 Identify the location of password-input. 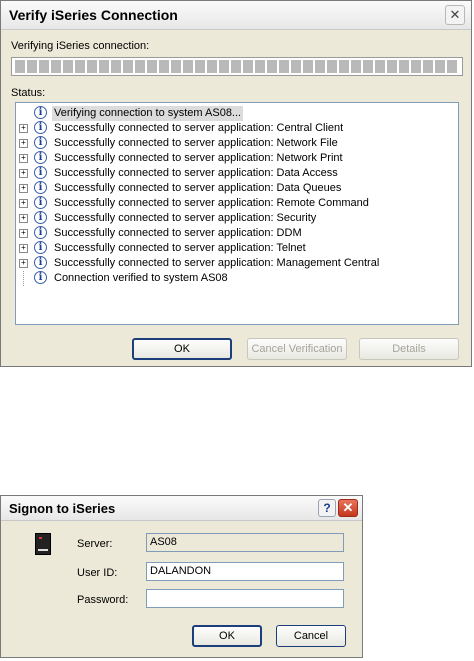
(245, 598).